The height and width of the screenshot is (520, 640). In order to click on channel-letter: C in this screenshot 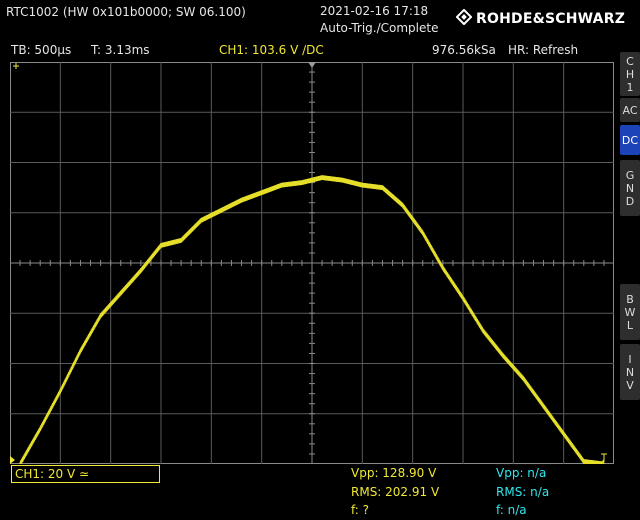, I will do `click(630, 61)`.